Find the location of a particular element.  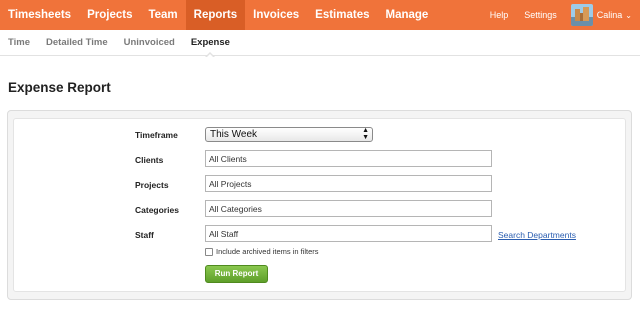

clients-field is located at coordinates (348, 158).